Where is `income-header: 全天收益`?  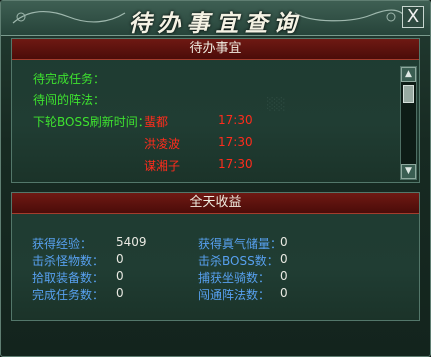
income-header: 全天收益 is located at coordinates (215, 203).